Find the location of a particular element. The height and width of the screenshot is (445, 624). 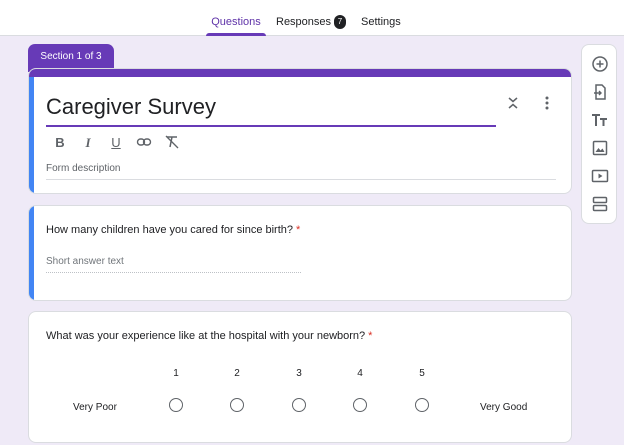

clear-formatting-icon is located at coordinates (172, 143).